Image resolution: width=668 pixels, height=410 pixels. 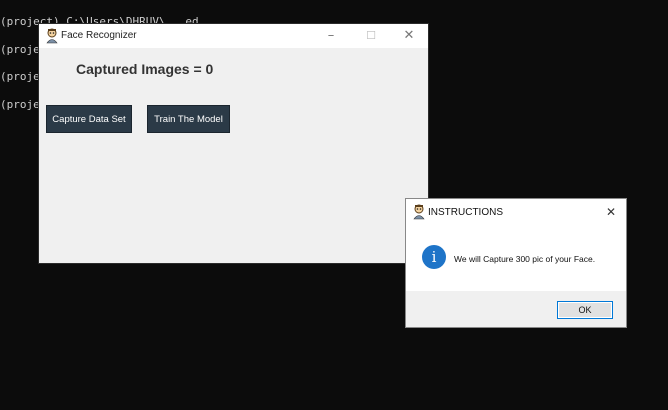 I want to click on dialog-title: INSTRUCTIONS, so click(x=465, y=212).